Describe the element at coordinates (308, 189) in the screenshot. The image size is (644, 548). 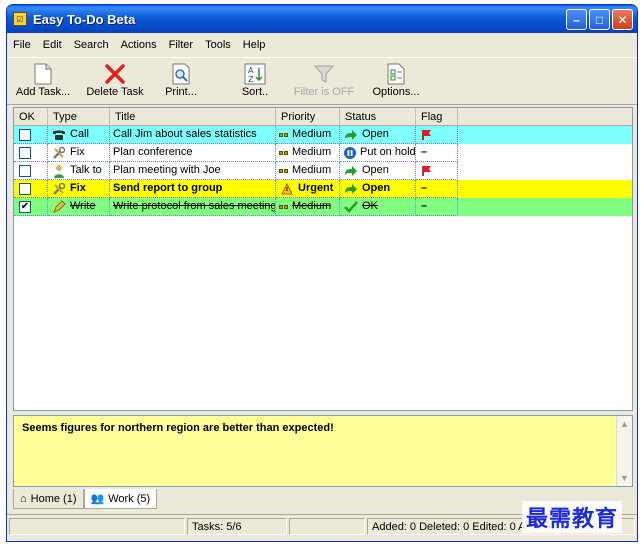
I see `task-priority-cell: Urgent` at that location.